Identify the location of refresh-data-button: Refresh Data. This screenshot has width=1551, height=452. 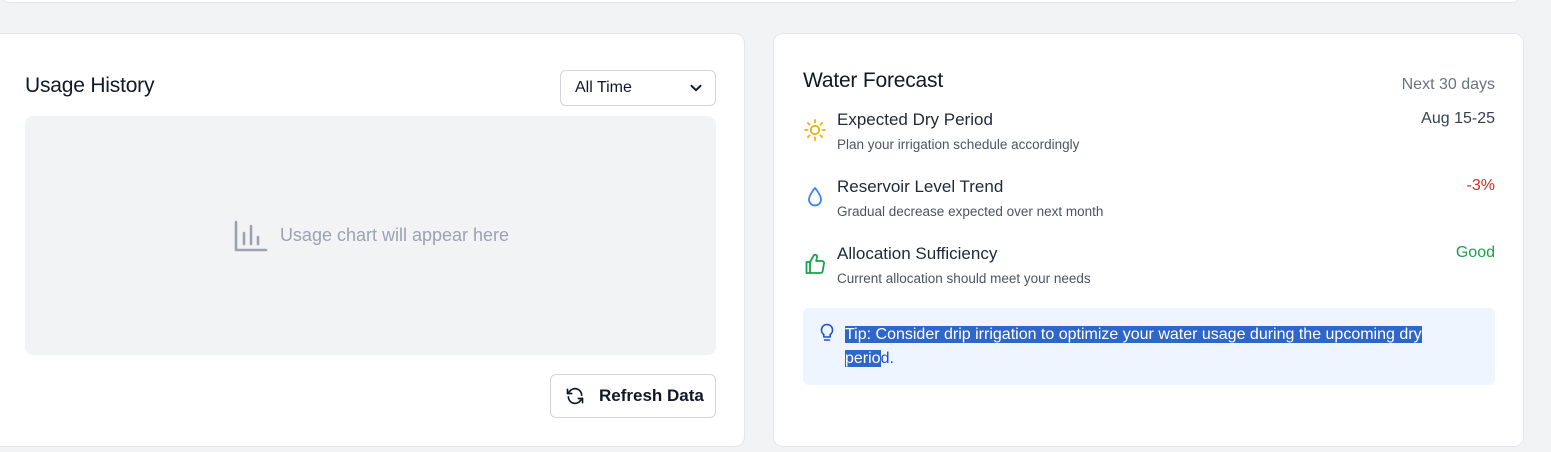
(633, 396).